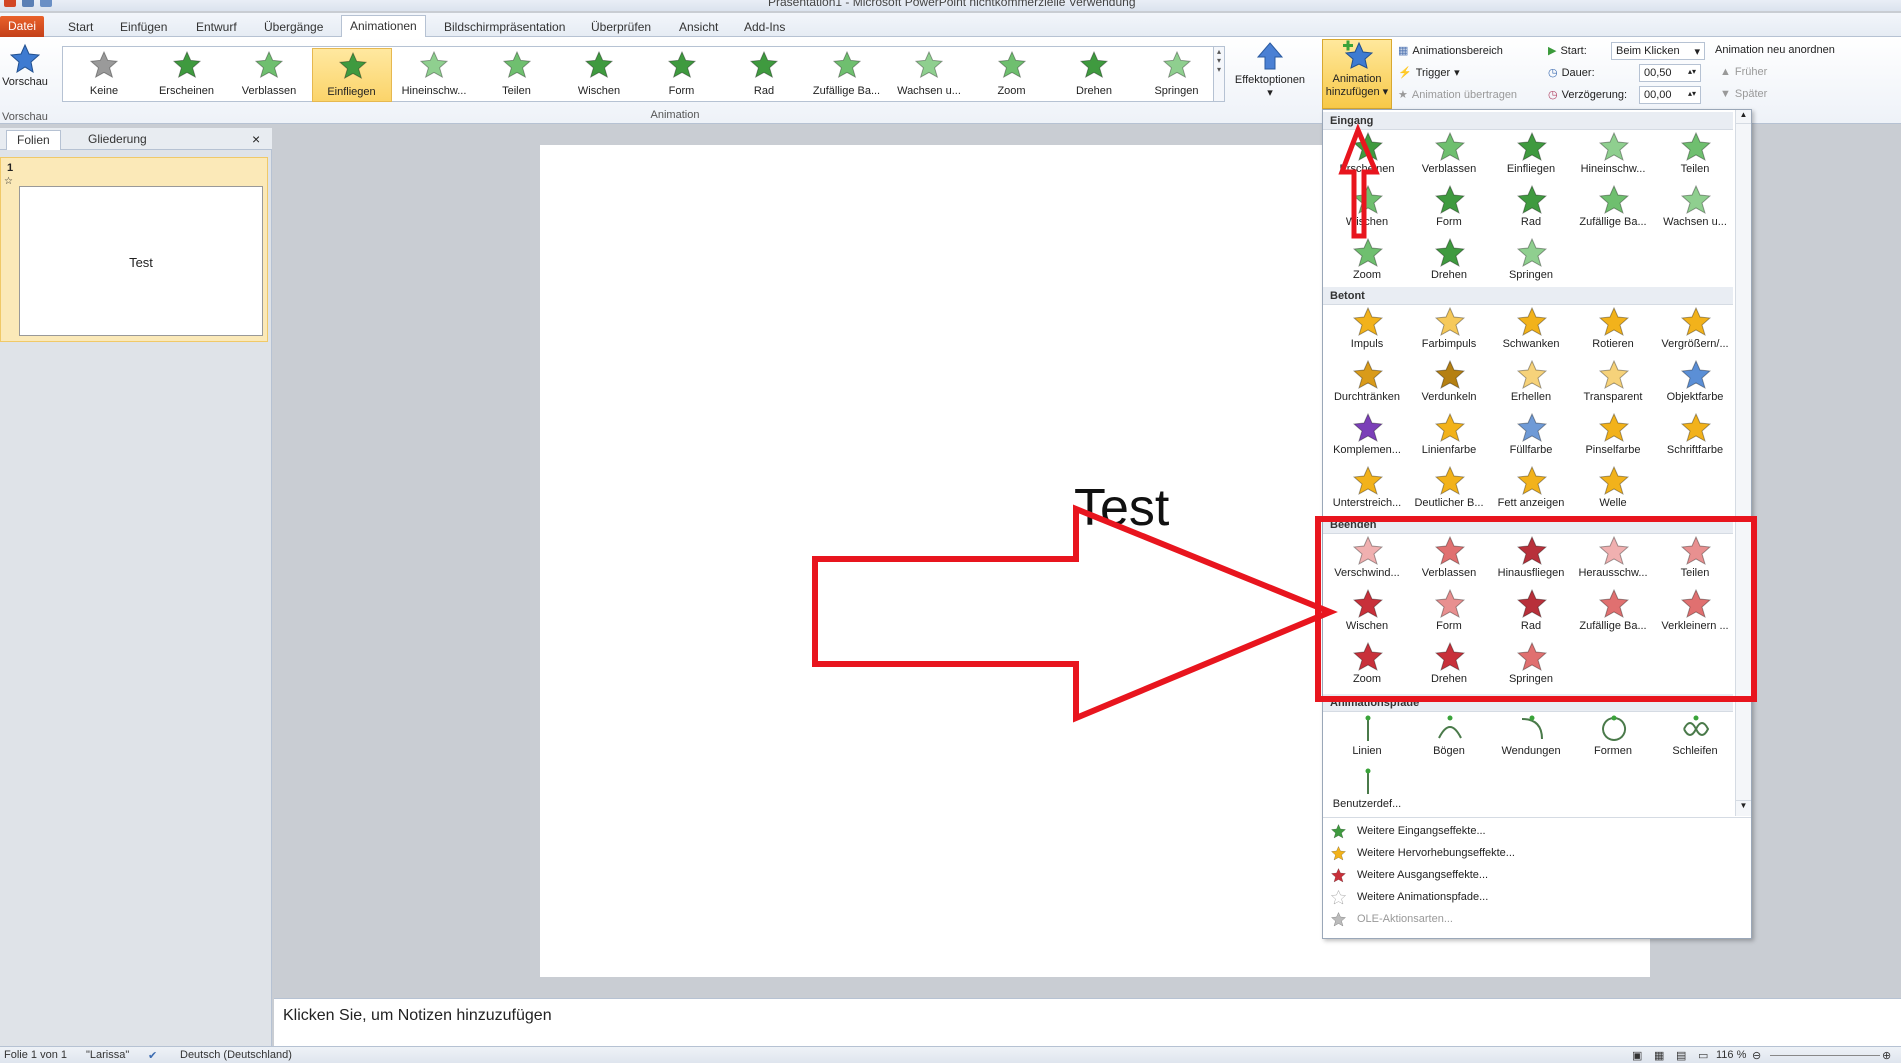  What do you see at coordinates (1449, 613) in the screenshot?
I see `exit-item-form: Form` at bounding box center [1449, 613].